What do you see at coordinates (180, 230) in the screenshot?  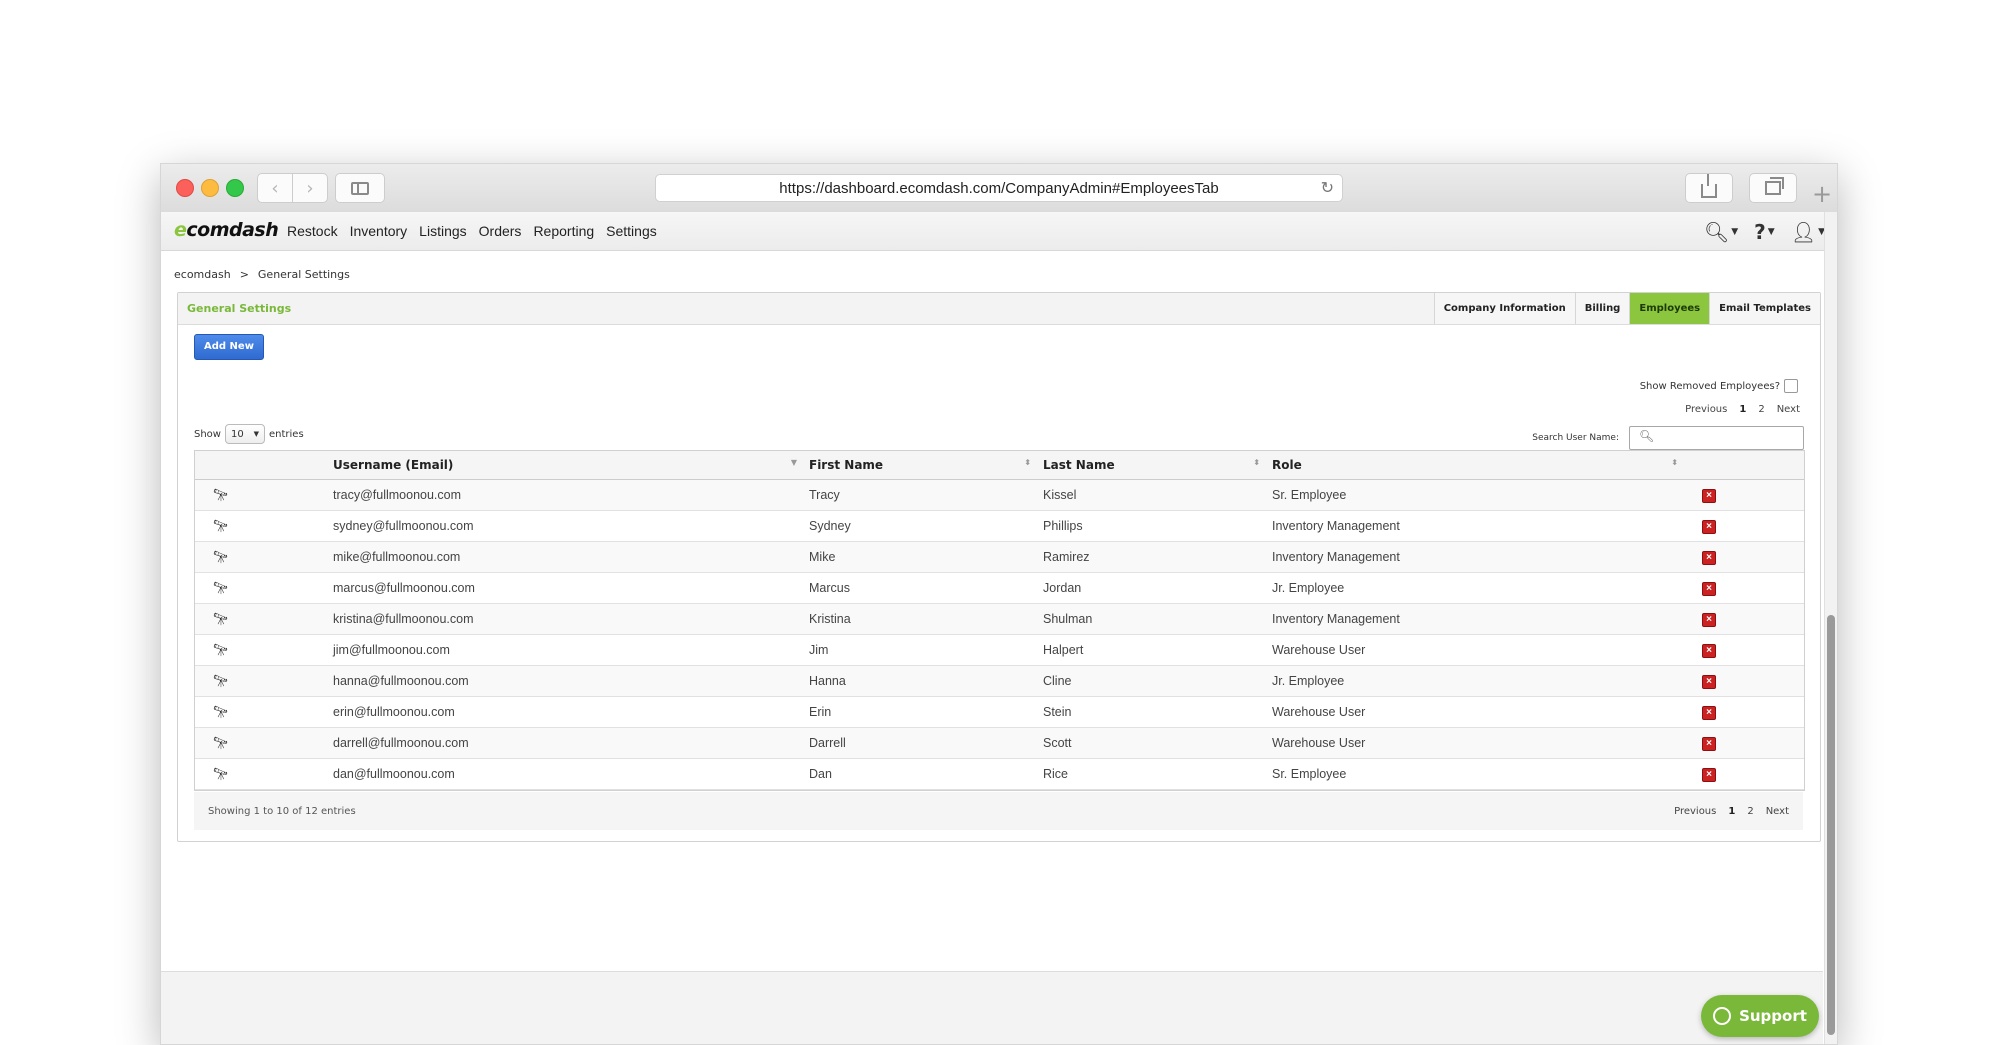 I see `logo-prefix: e` at bounding box center [180, 230].